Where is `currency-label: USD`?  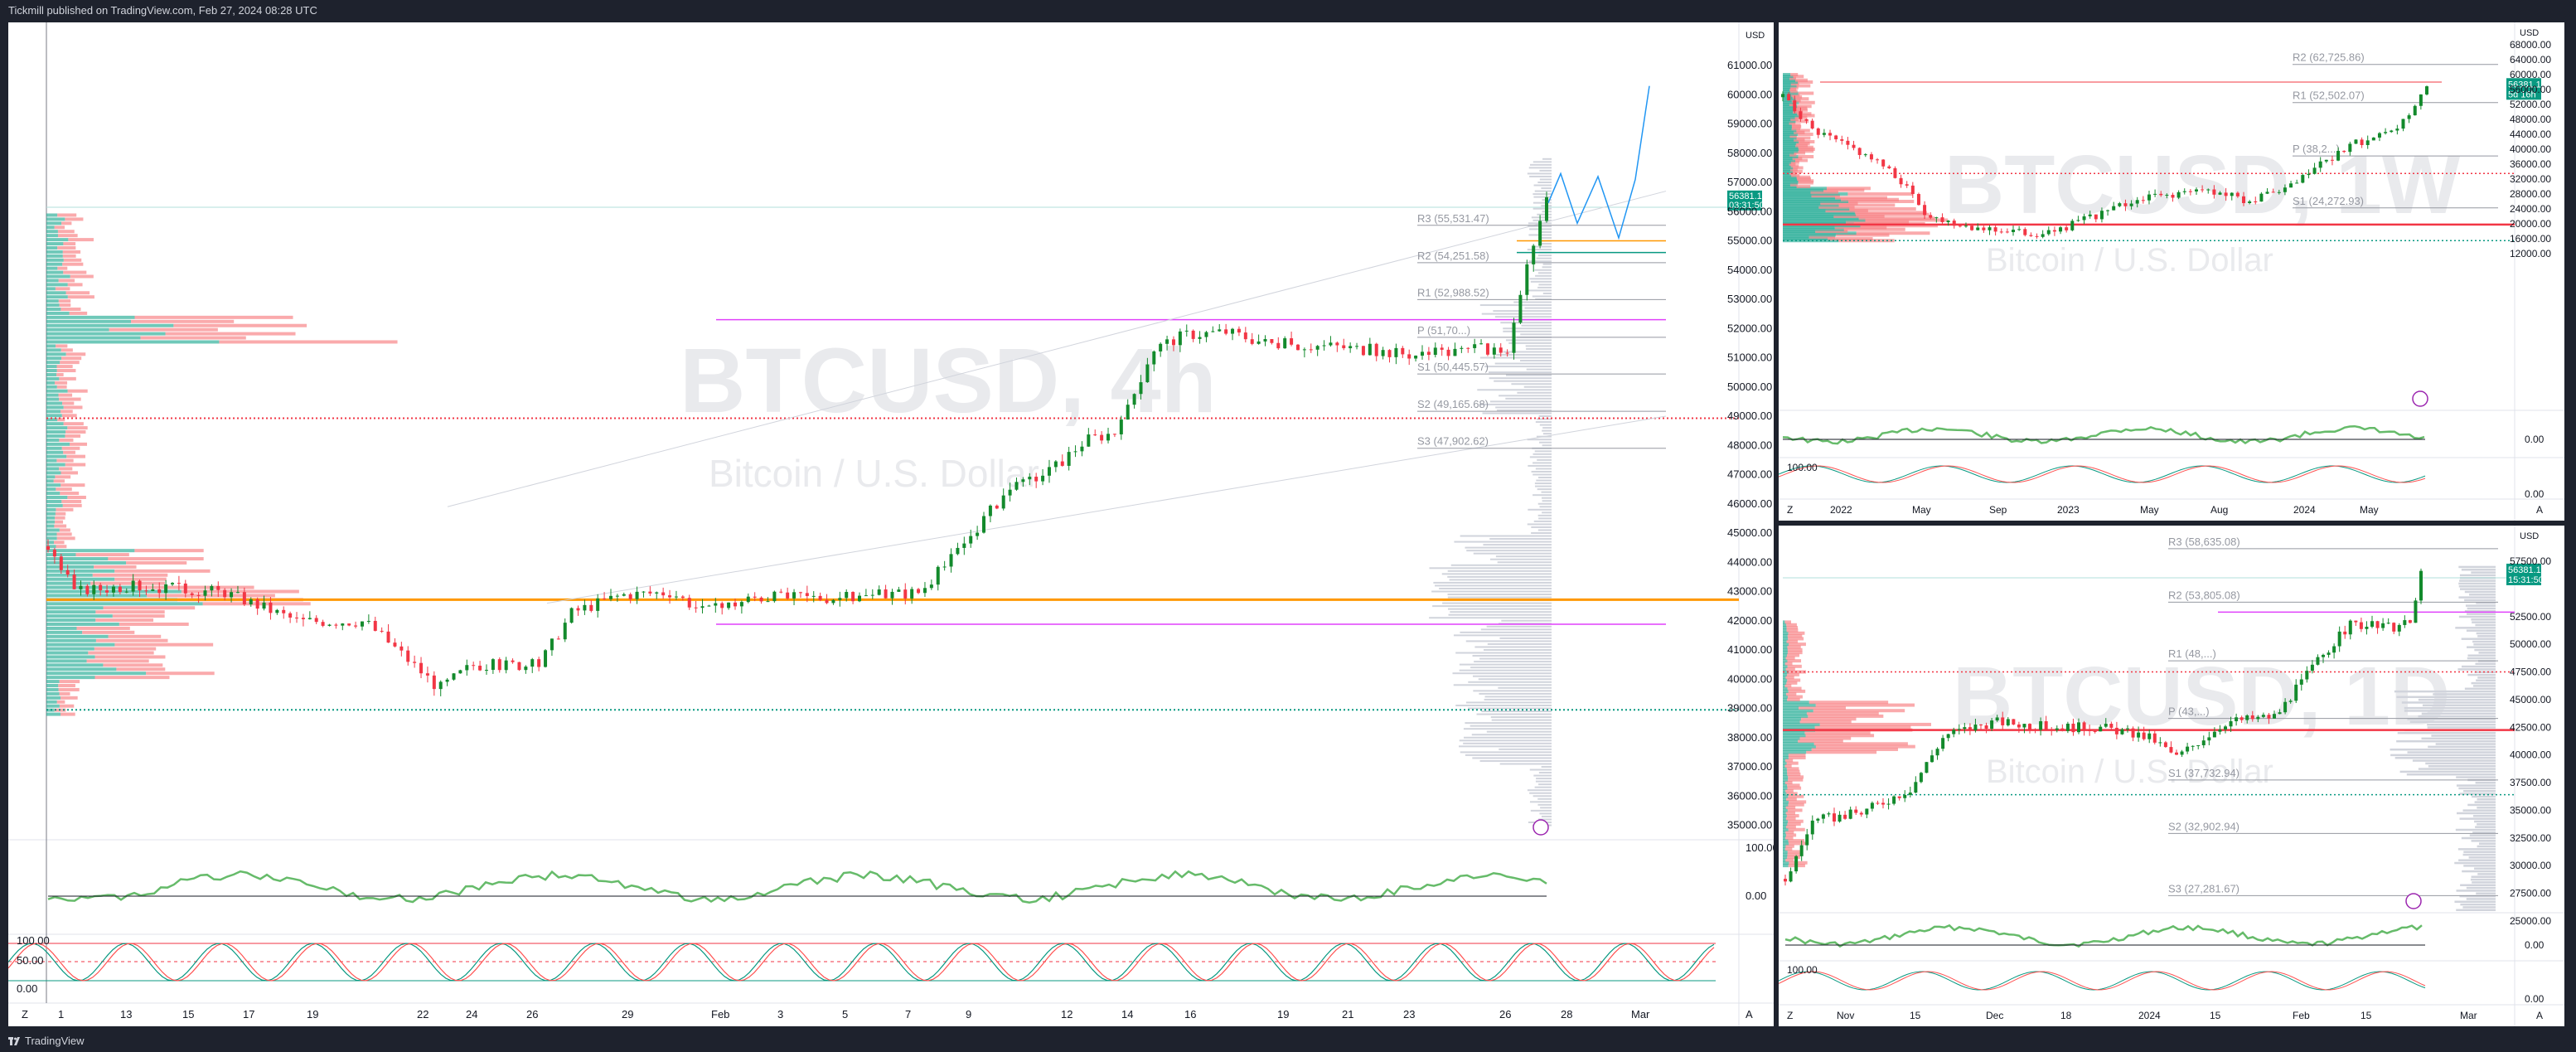 currency-label: USD is located at coordinates (2529, 536).